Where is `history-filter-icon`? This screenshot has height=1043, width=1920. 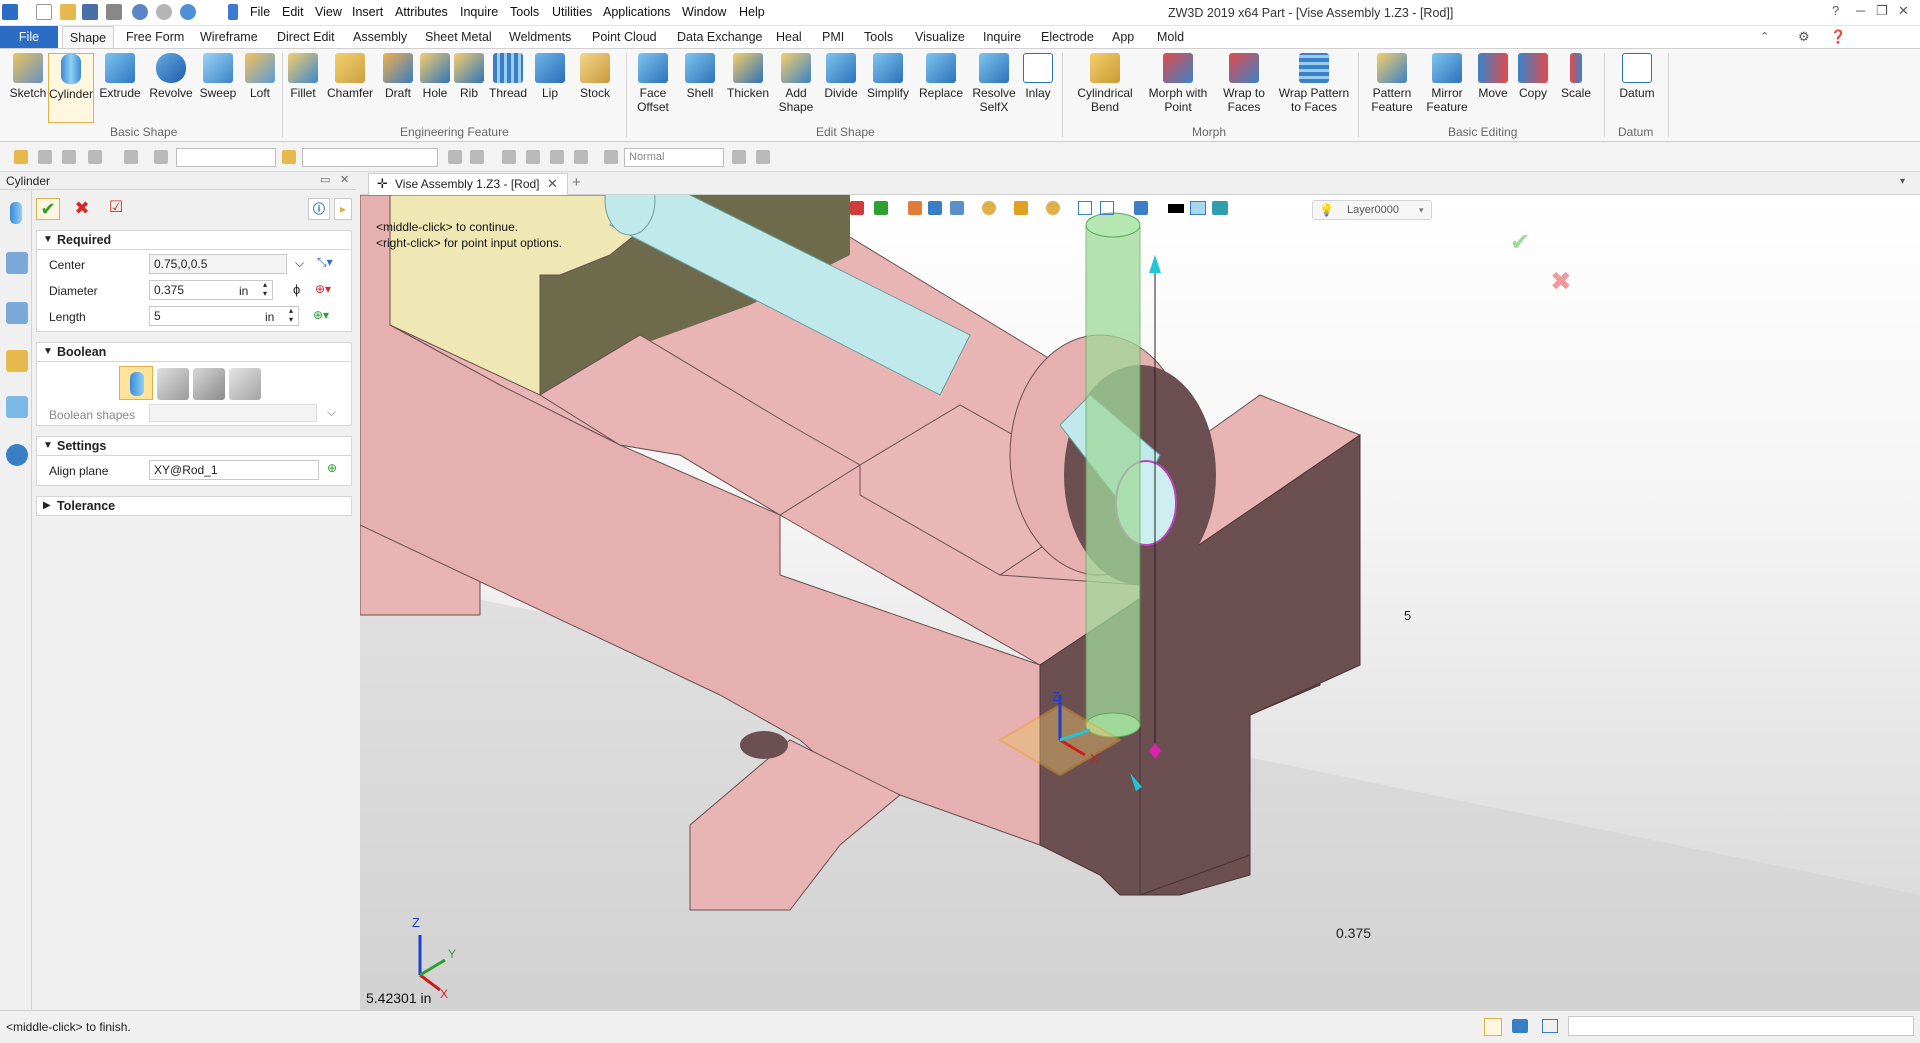
history-filter-icon is located at coordinates (161, 157).